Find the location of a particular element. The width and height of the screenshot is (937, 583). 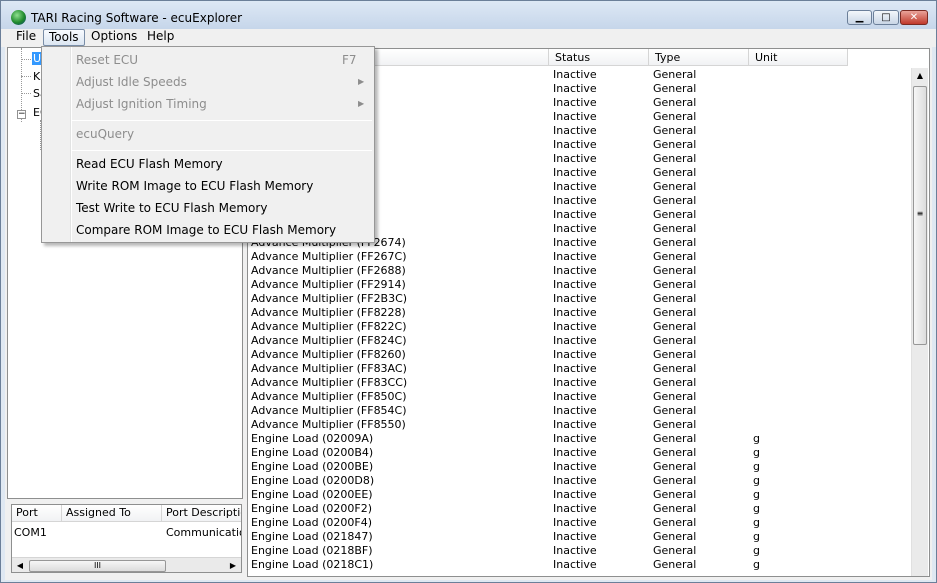

column-header-status: Status is located at coordinates (599, 57).